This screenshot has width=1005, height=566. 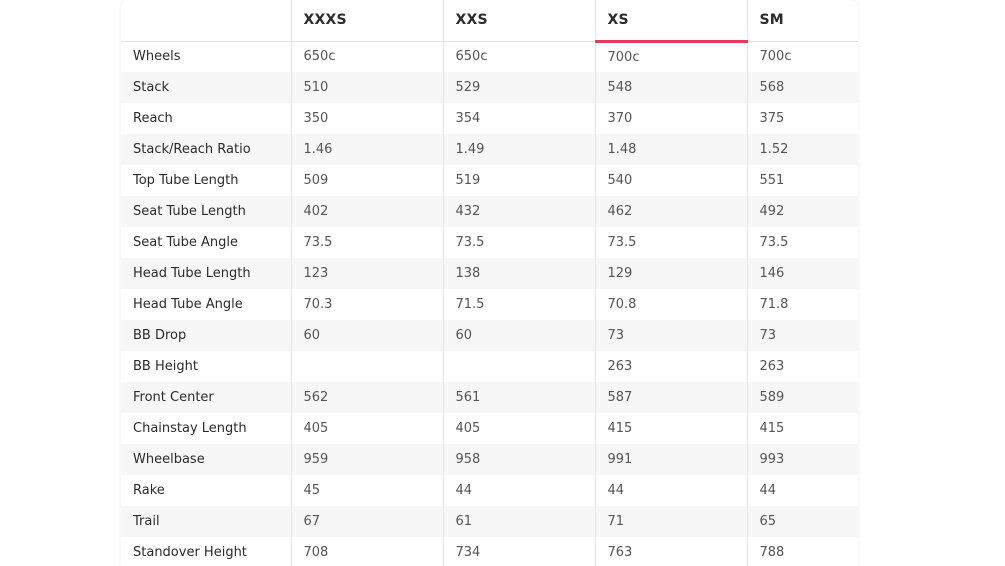 What do you see at coordinates (670, 304) in the screenshot?
I see `table-cell: 70.8` at bounding box center [670, 304].